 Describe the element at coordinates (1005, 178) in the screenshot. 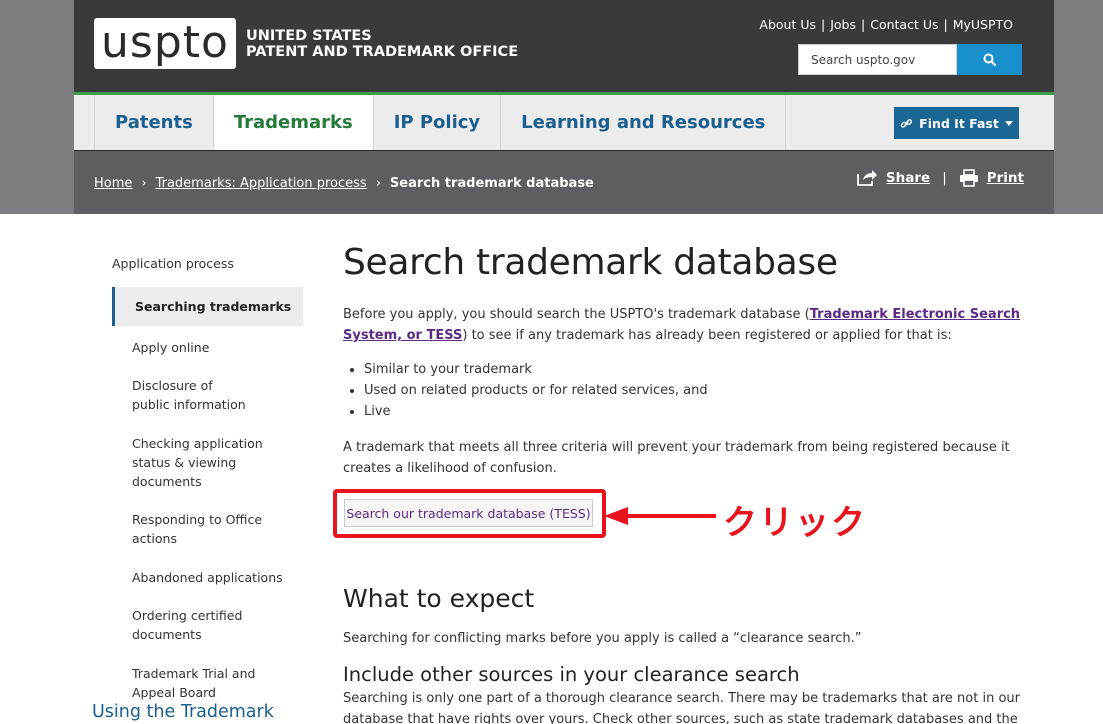

I see `print-link: Print` at that location.